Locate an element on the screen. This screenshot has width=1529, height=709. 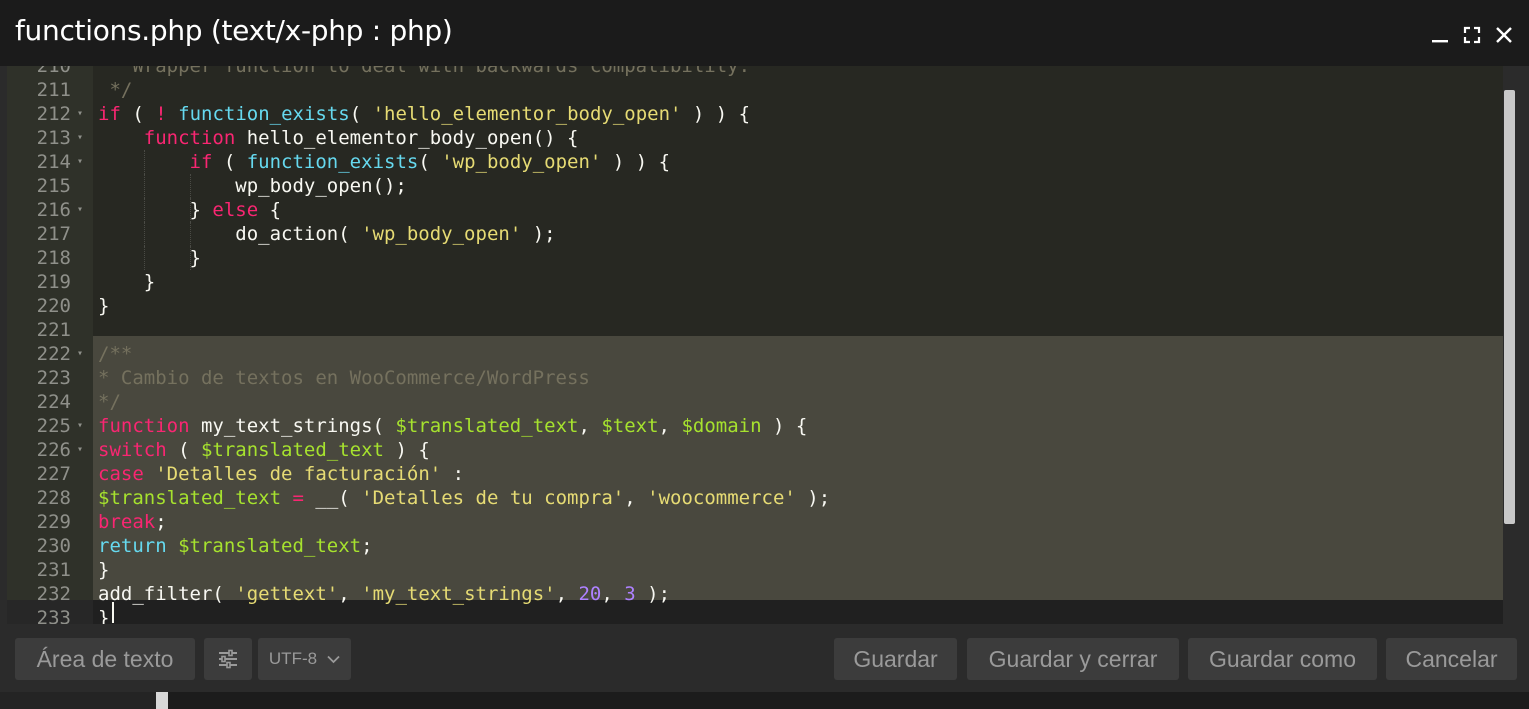
line-number: 222 is located at coordinates (53, 354).